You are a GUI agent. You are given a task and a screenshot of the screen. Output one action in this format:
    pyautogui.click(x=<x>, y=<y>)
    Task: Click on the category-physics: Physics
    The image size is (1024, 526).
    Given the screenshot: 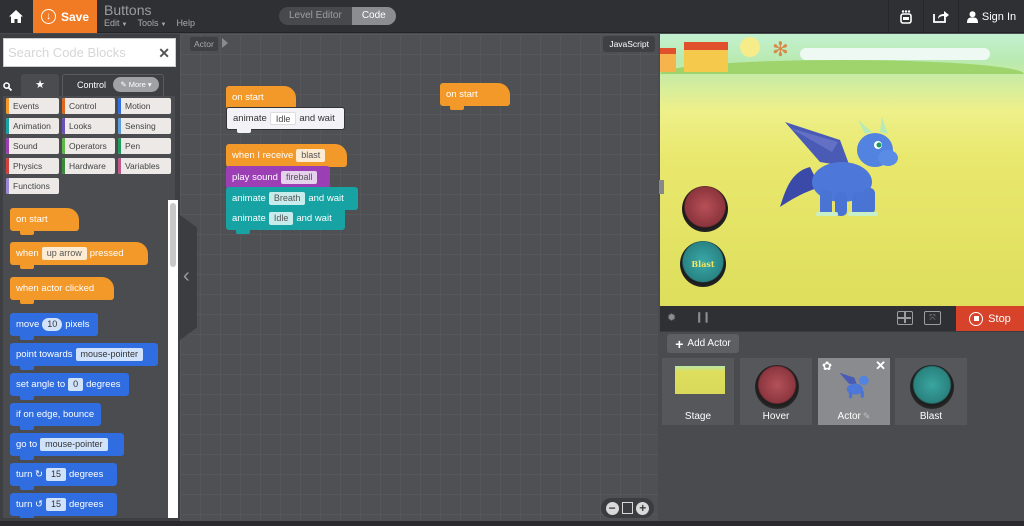 What is the action you would take?
    pyautogui.click(x=32, y=166)
    